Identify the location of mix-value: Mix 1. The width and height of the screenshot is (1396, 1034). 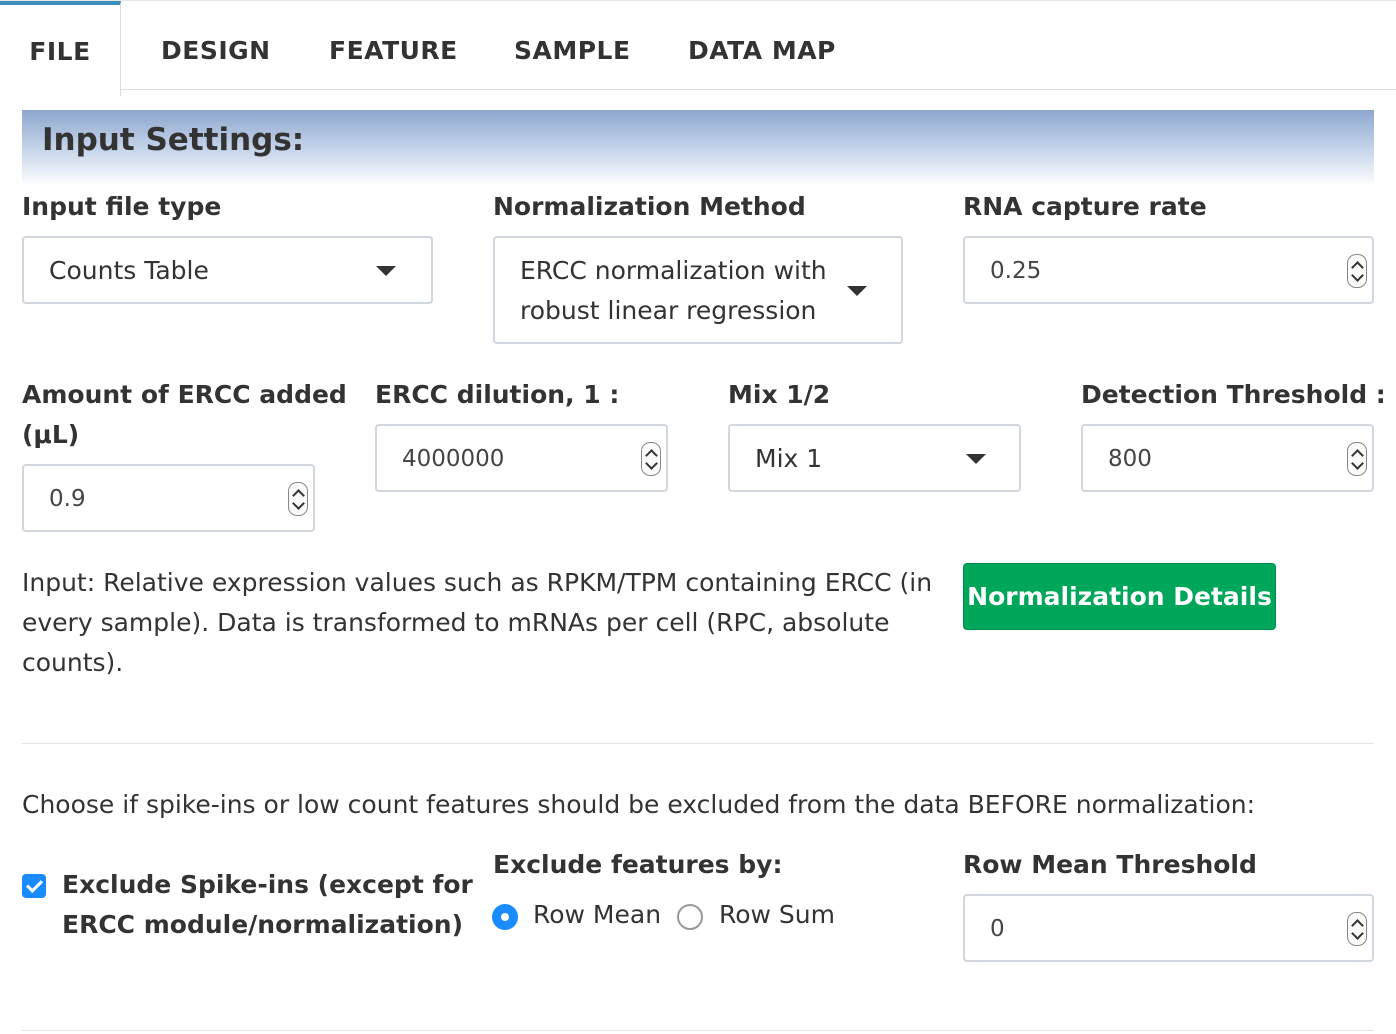
(789, 458).